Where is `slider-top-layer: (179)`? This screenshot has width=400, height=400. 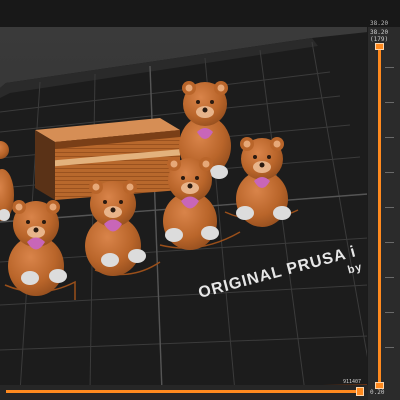
slider-top-layer: (179) is located at coordinates (379, 39).